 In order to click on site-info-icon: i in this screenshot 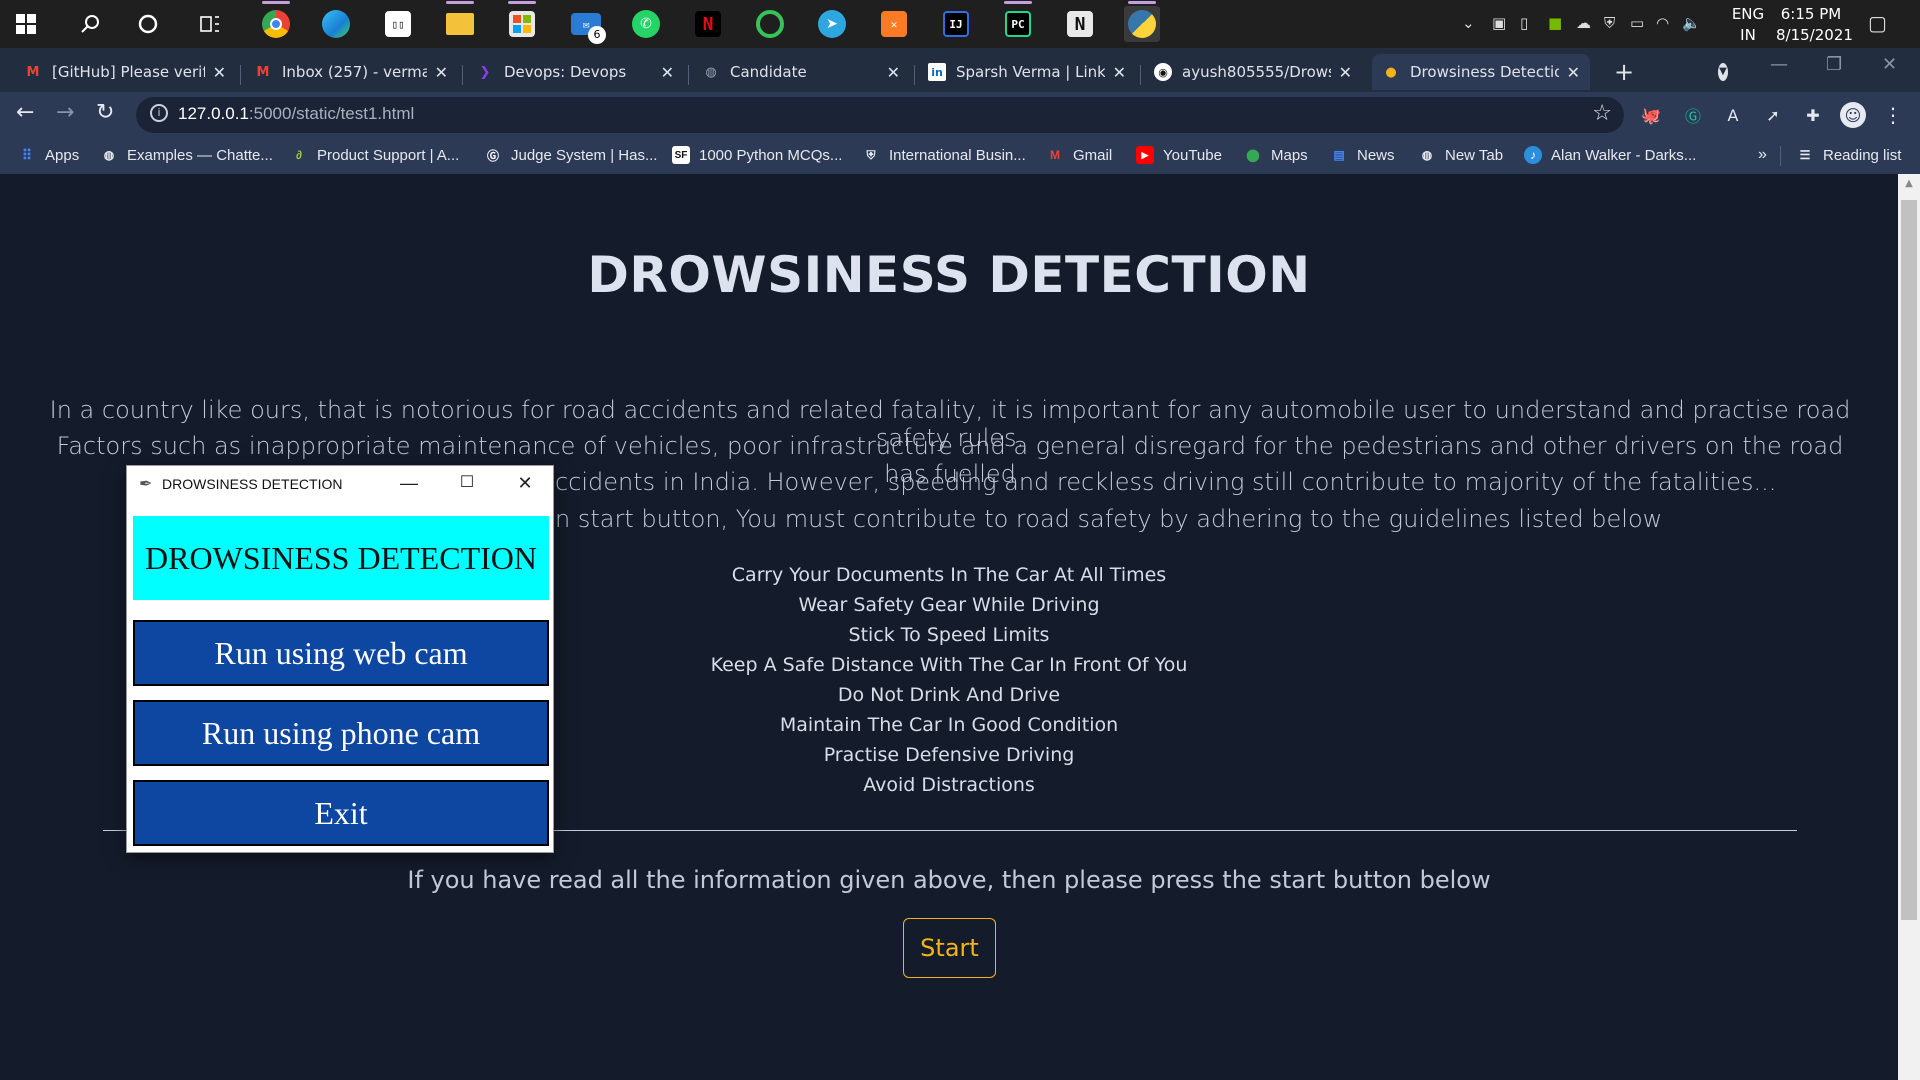, I will do `click(159, 113)`.